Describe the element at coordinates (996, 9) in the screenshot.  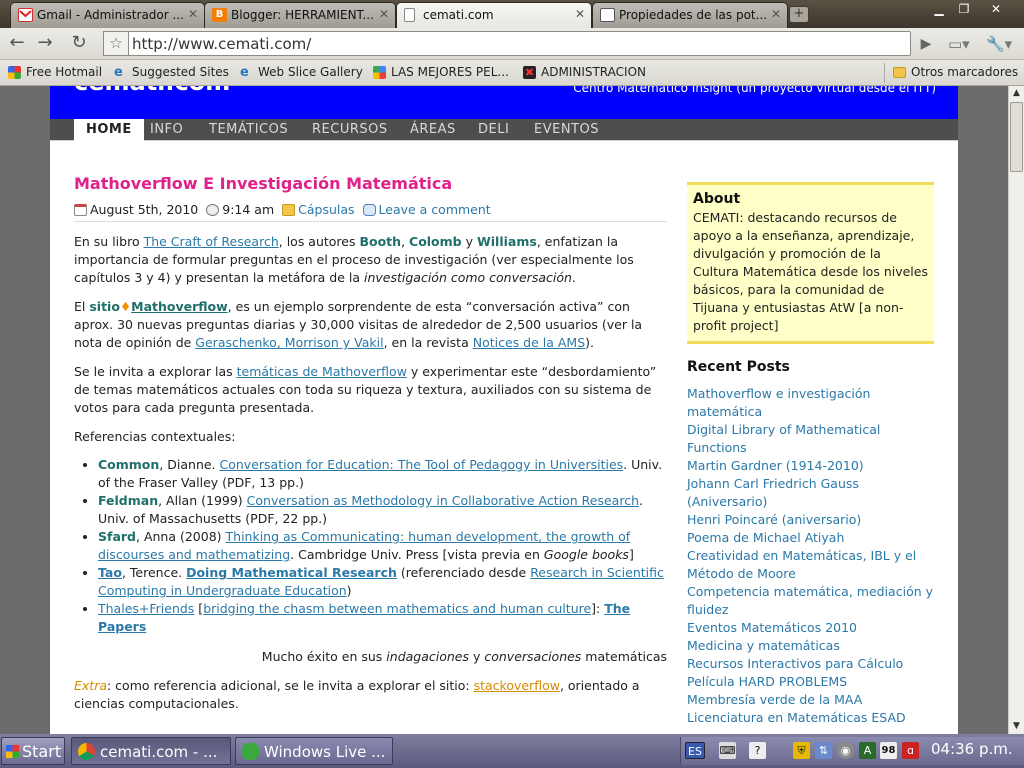
I see `close-window-button: ✕` at that location.